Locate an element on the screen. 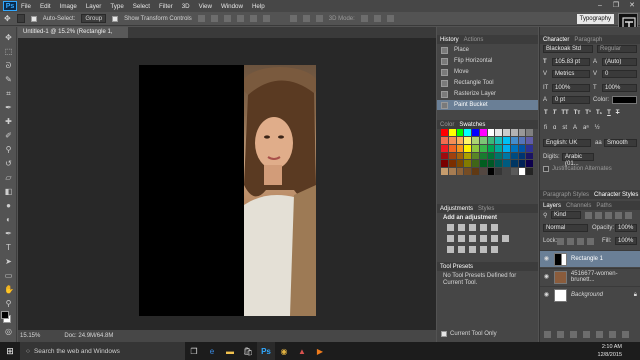  blur-tool-icon: ● is located at coordinates (8, 205).